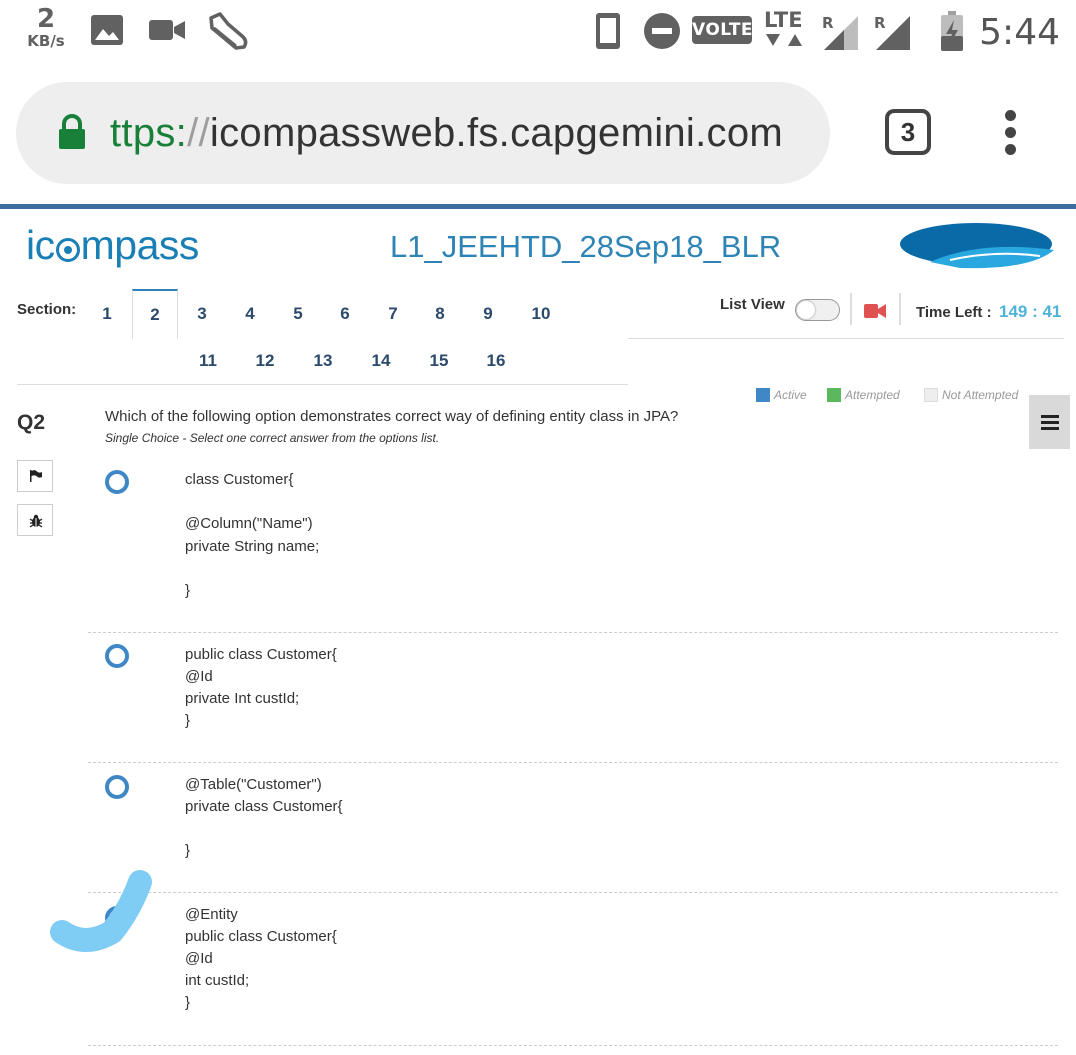 Image resolution: width=1076 pixels, height=1055 pixels. What do you see at coordinates (187, 850) in the screenshot?
I see `option-3-line: }` at bounding box center [187, 850].